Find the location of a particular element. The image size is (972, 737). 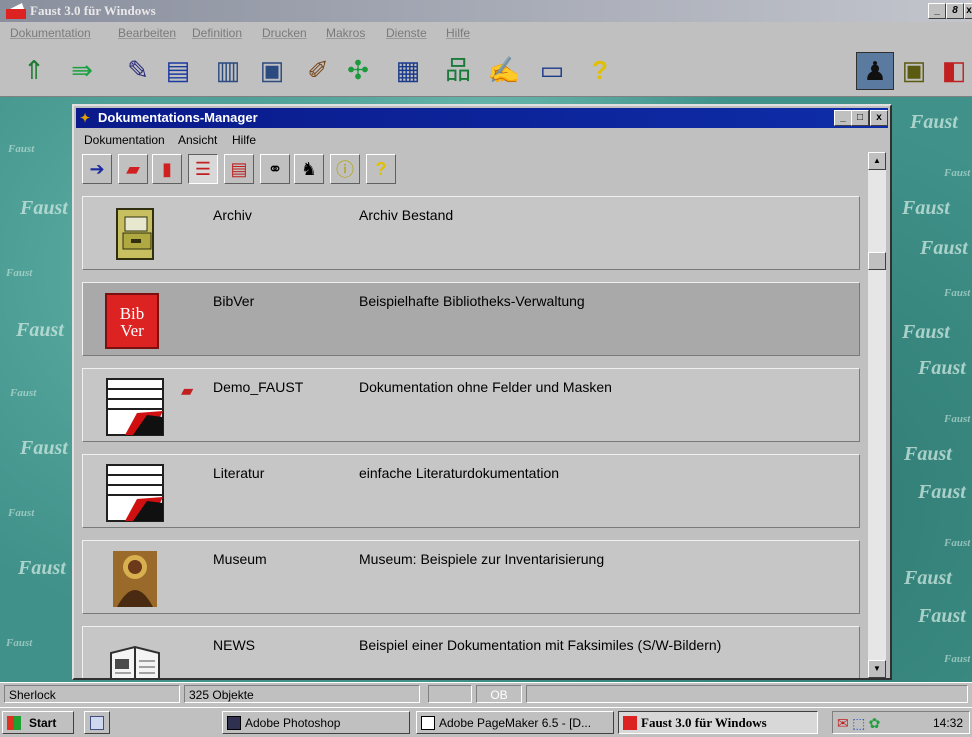

row-name: Literatur is located at coordinates (239, 473).